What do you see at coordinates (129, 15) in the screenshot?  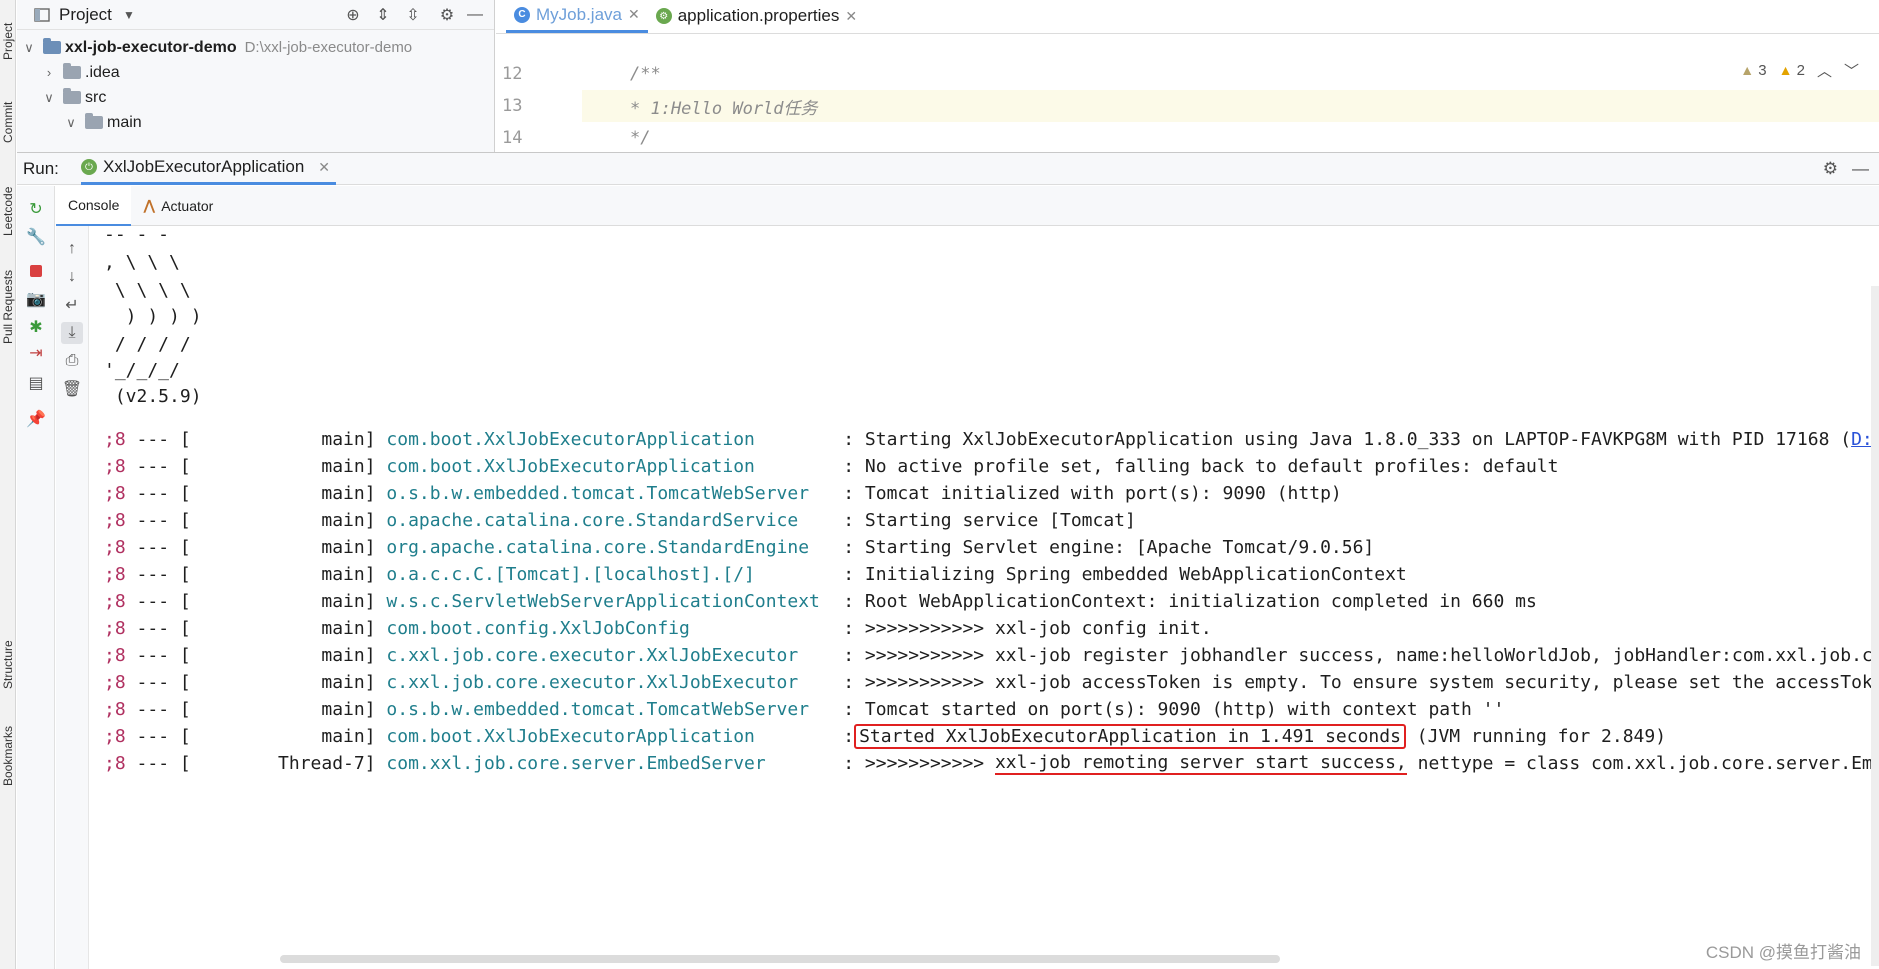 I see `chevron-down-icon: ▼` at bounding box center [129, 15].